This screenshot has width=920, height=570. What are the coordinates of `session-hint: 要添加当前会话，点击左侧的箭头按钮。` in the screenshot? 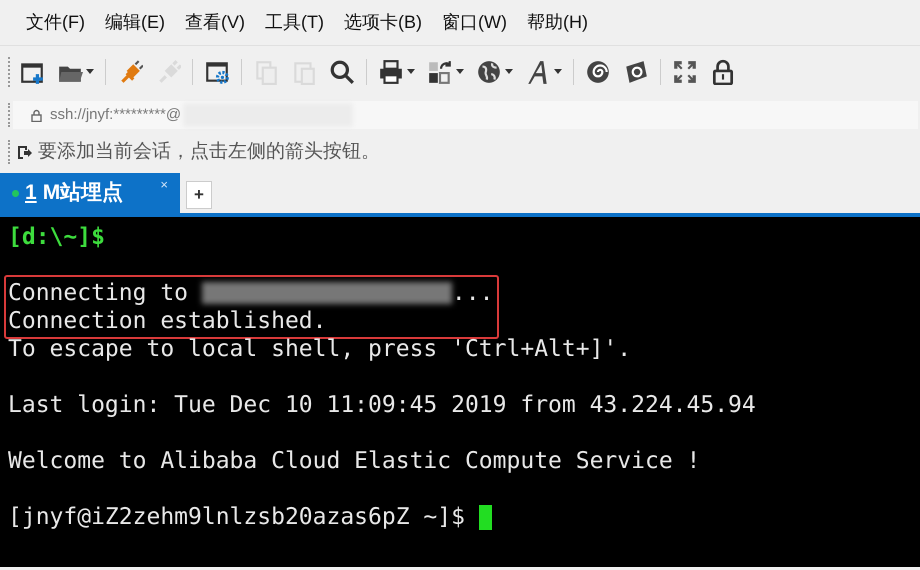 It's located at (209, 152).